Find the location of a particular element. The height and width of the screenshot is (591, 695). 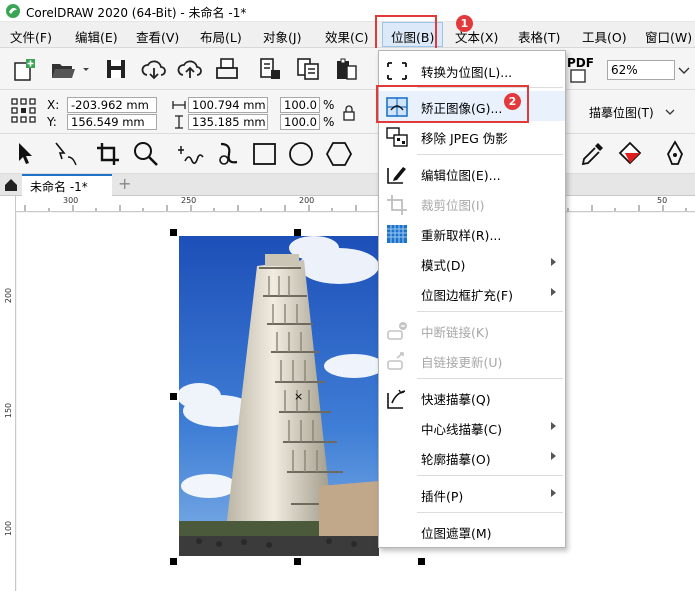

menu-item-label: 模式(D) is located at coordinates (443, 265).